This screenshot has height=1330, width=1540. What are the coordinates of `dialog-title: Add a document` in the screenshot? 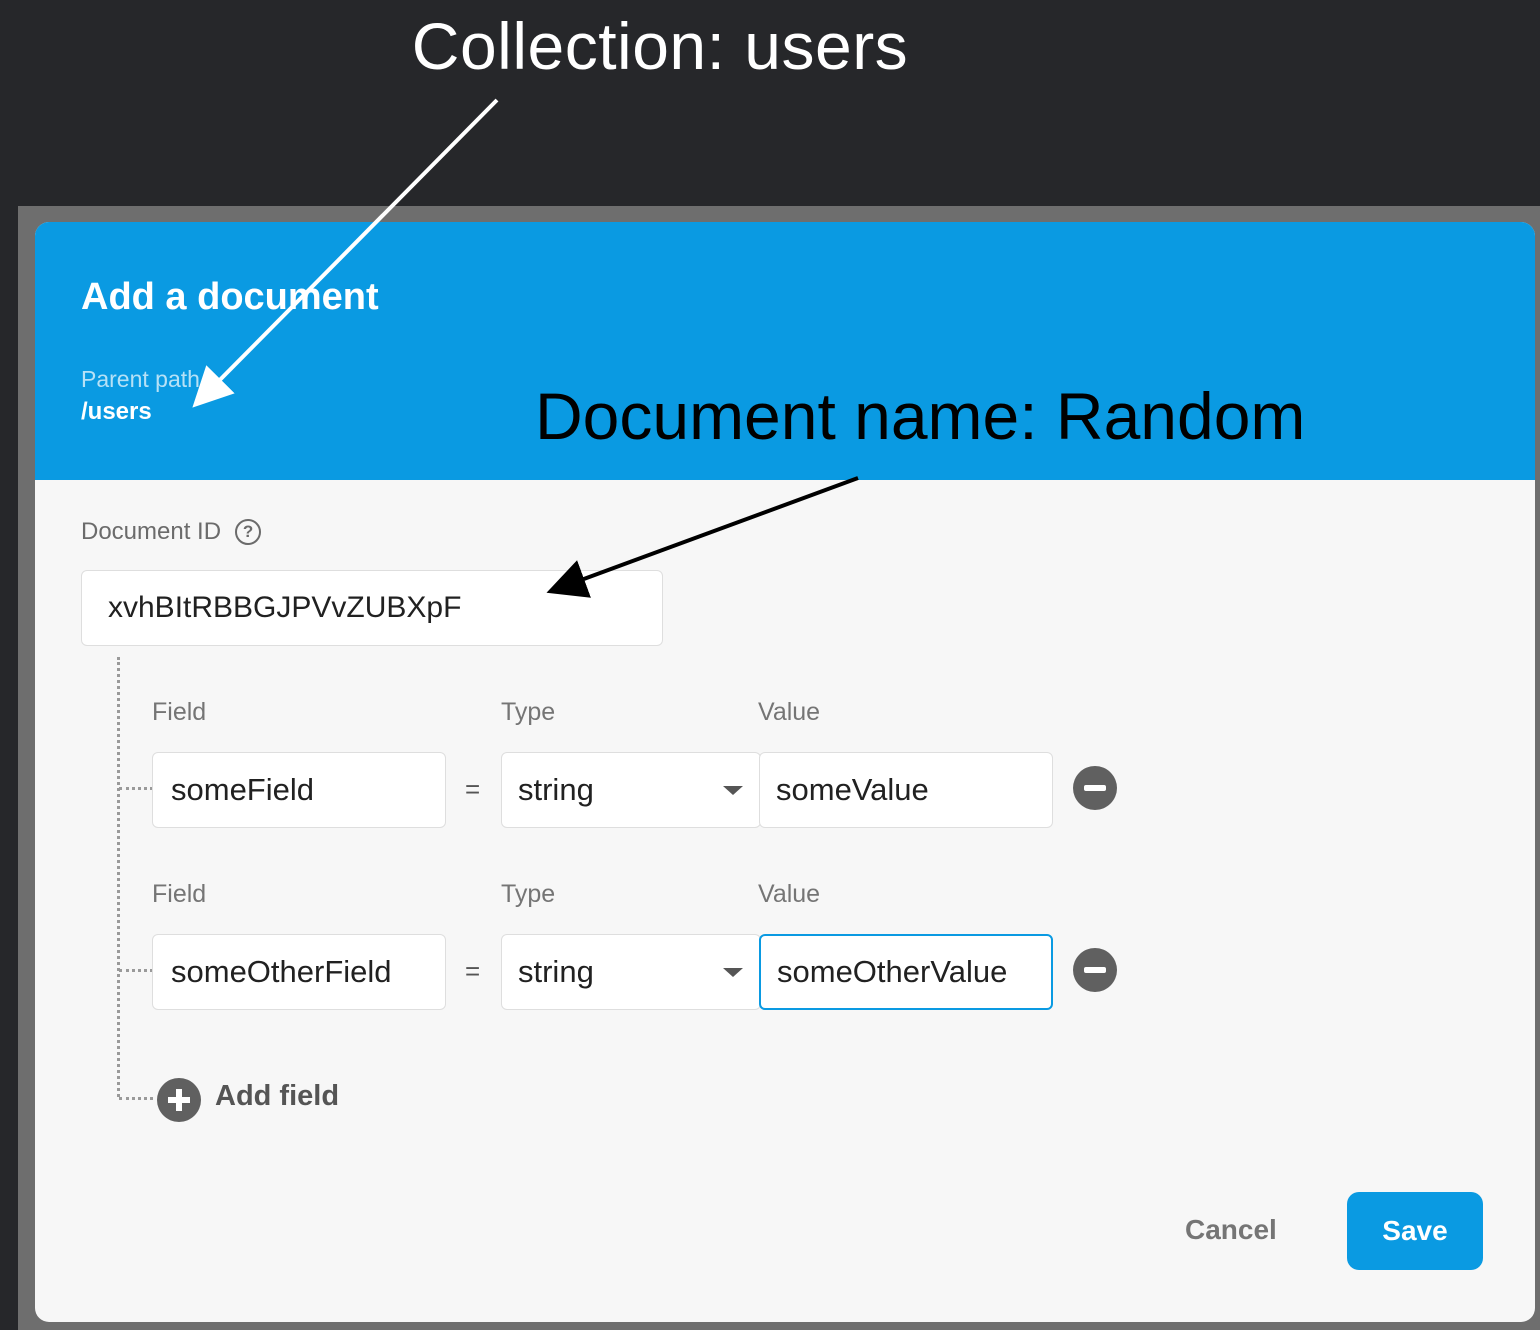 It's located at (230, 297).